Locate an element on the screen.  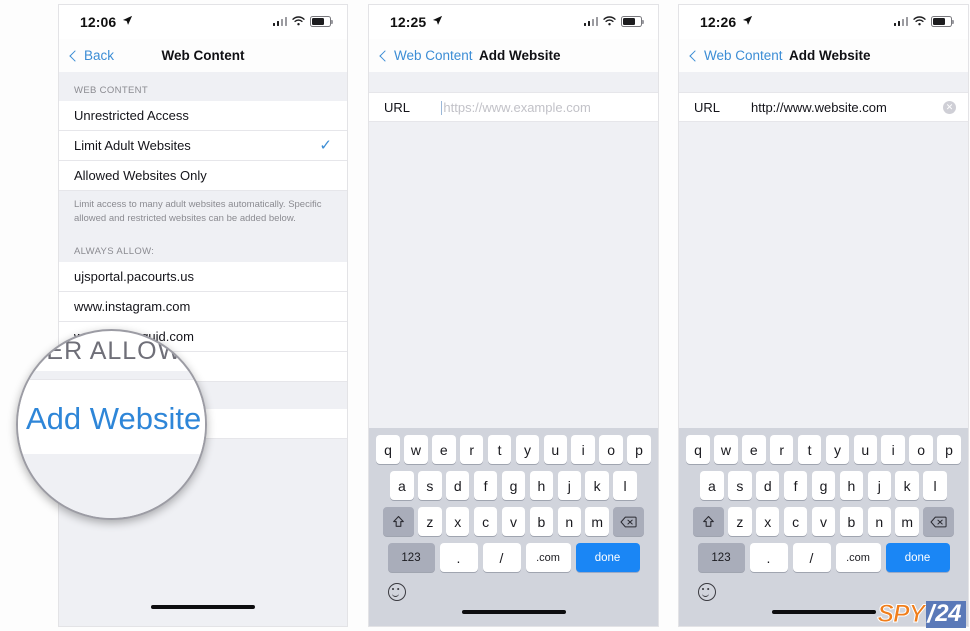
cellular-signal-icon is located at coordinates (590, 21).